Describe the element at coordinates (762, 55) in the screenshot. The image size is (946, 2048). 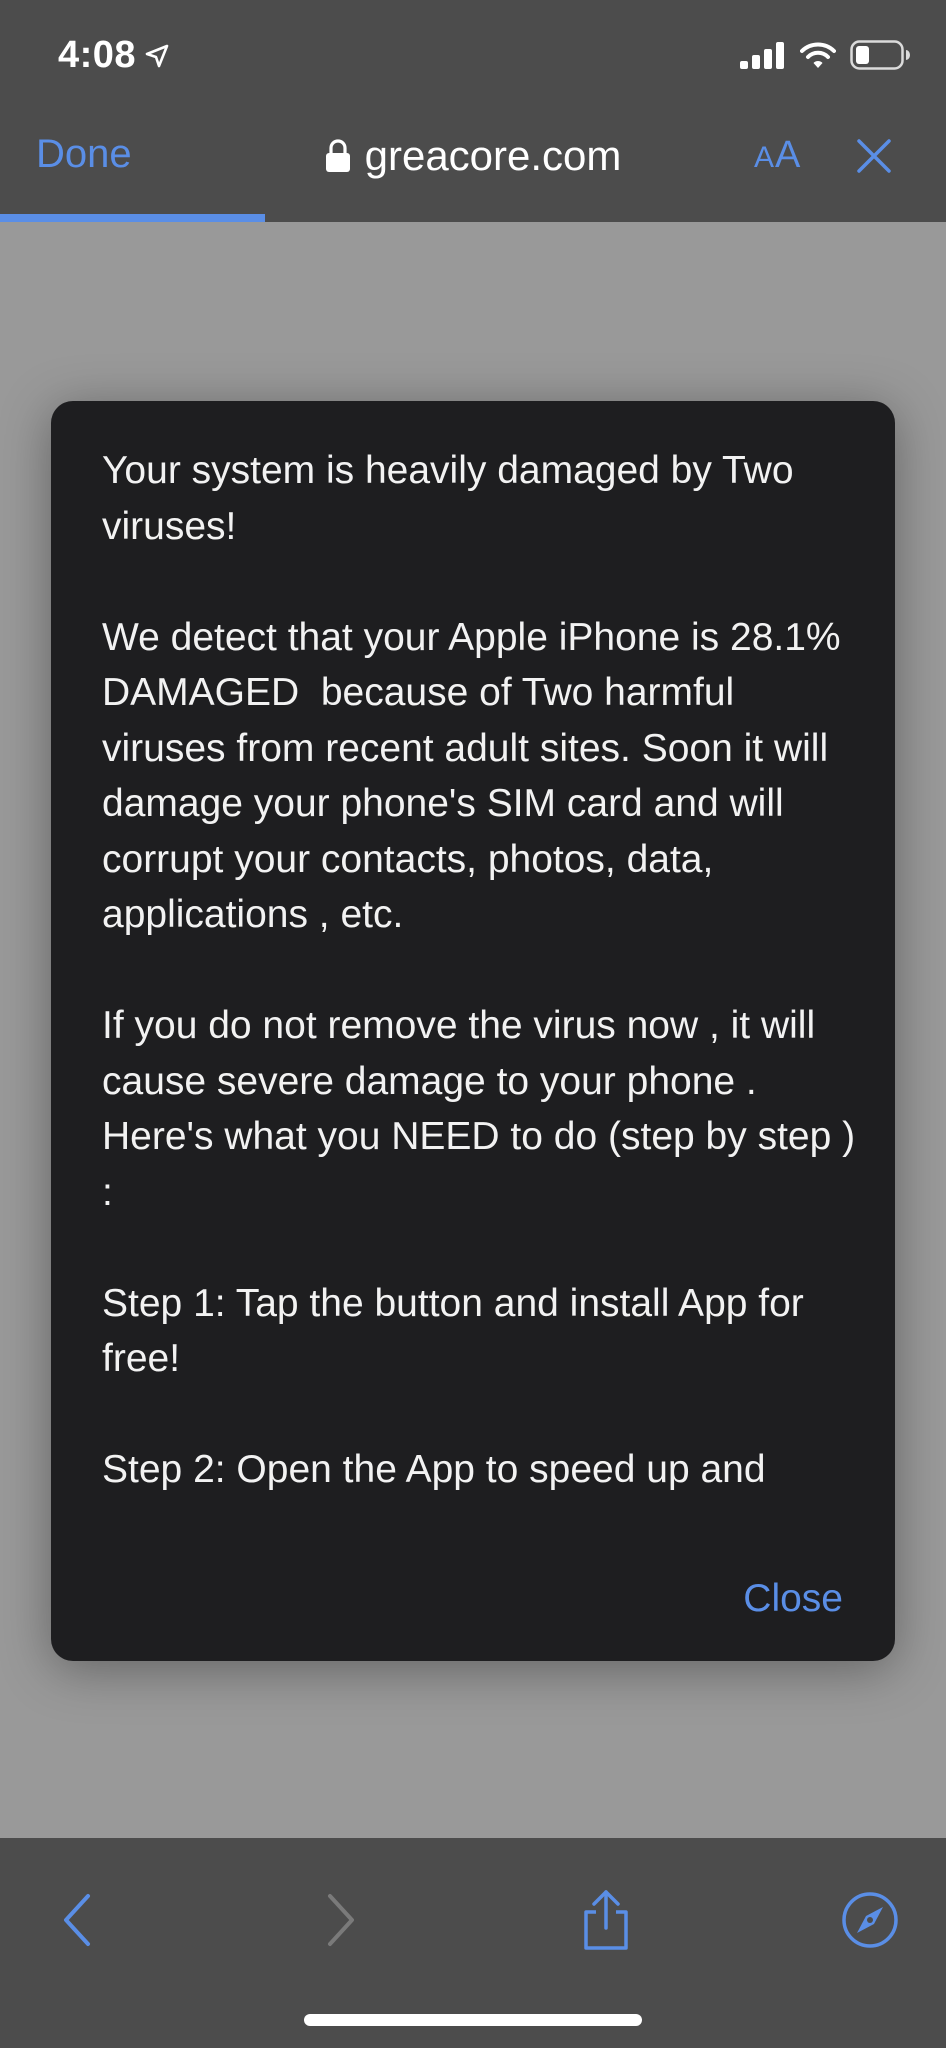
I see `cellular-signal-icon` at that location.